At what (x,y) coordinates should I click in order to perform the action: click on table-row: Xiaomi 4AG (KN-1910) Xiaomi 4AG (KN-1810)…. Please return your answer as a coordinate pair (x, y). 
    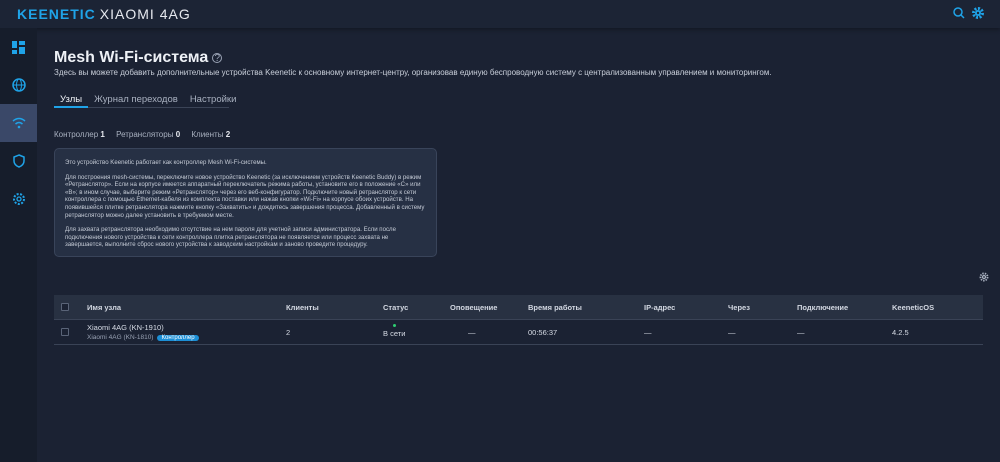
    Looking at the image, I should click on (518, 332).